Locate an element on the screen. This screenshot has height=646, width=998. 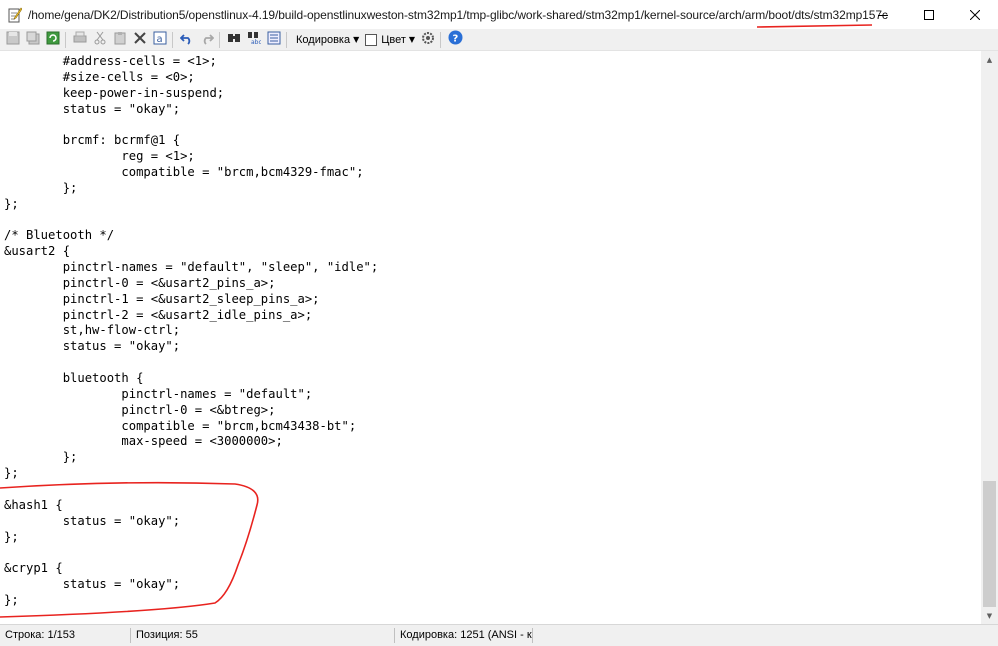
encoding-dropdown-label: Кодировка is located at coordinates (323, 39).